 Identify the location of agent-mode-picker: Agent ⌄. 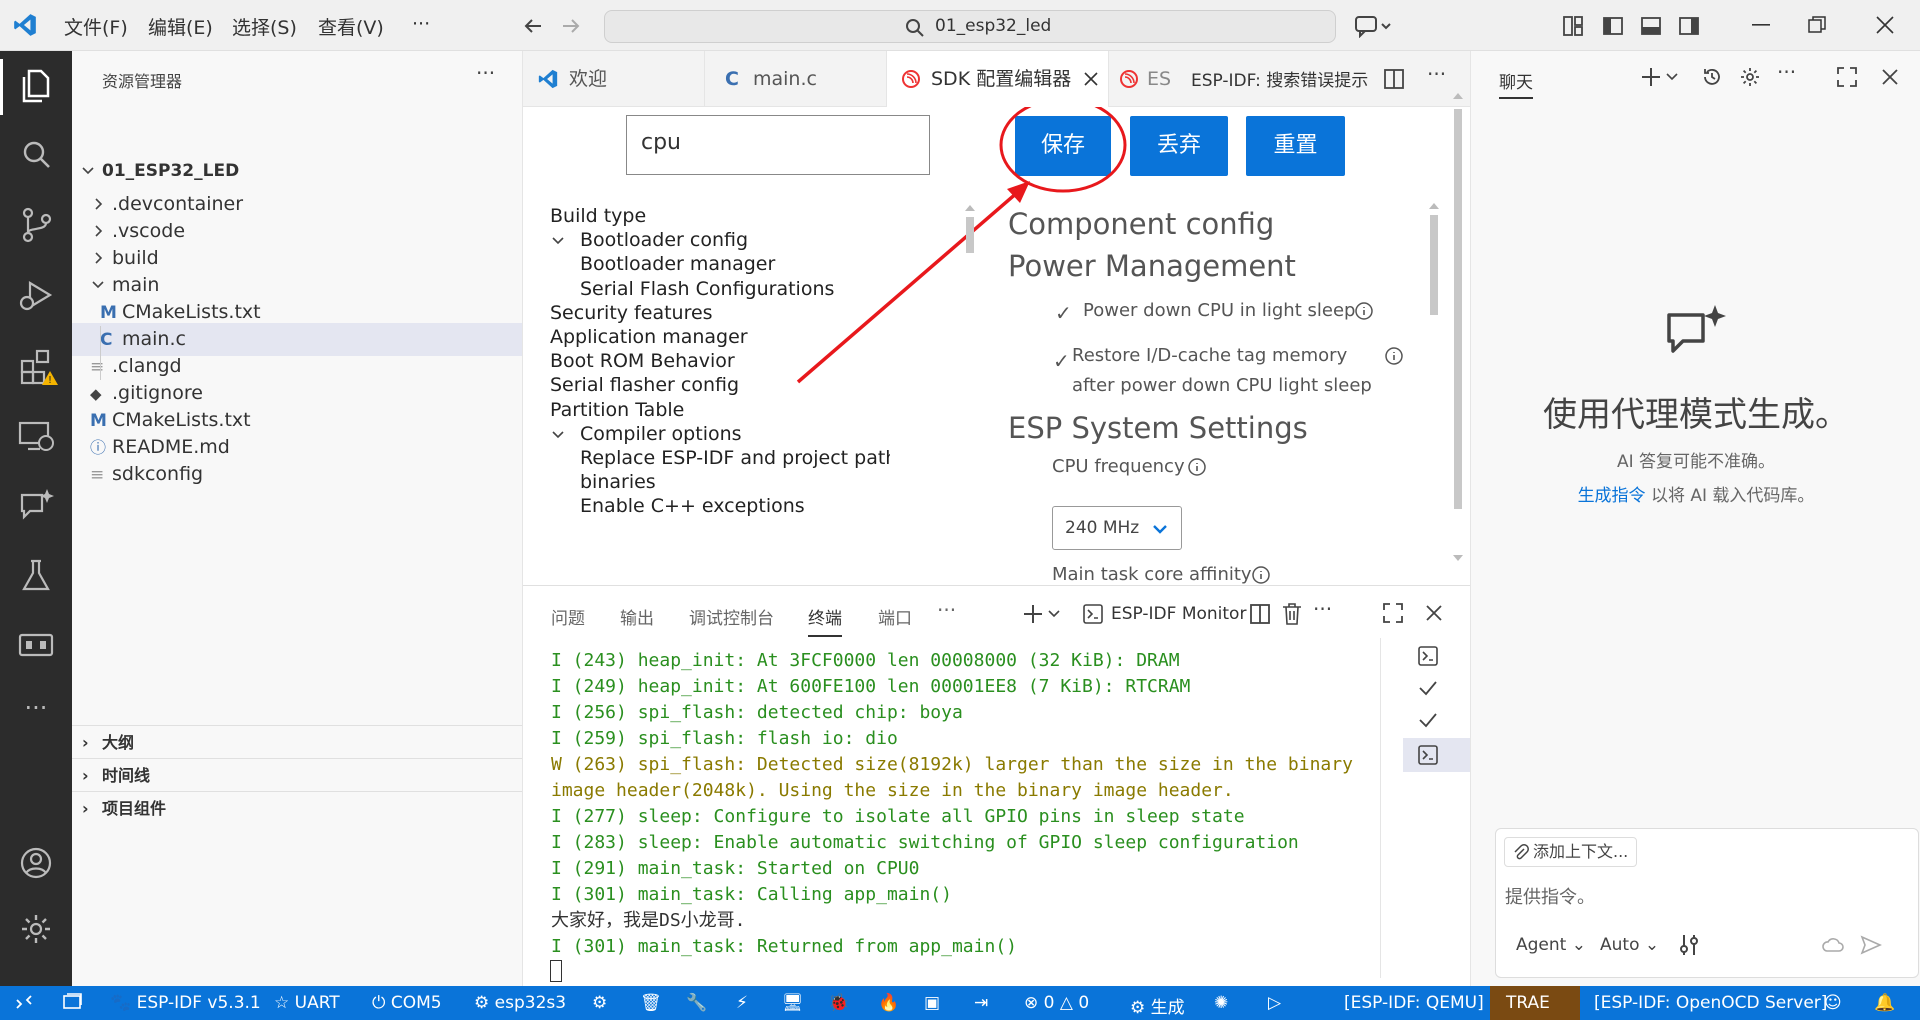
(1551, 945).